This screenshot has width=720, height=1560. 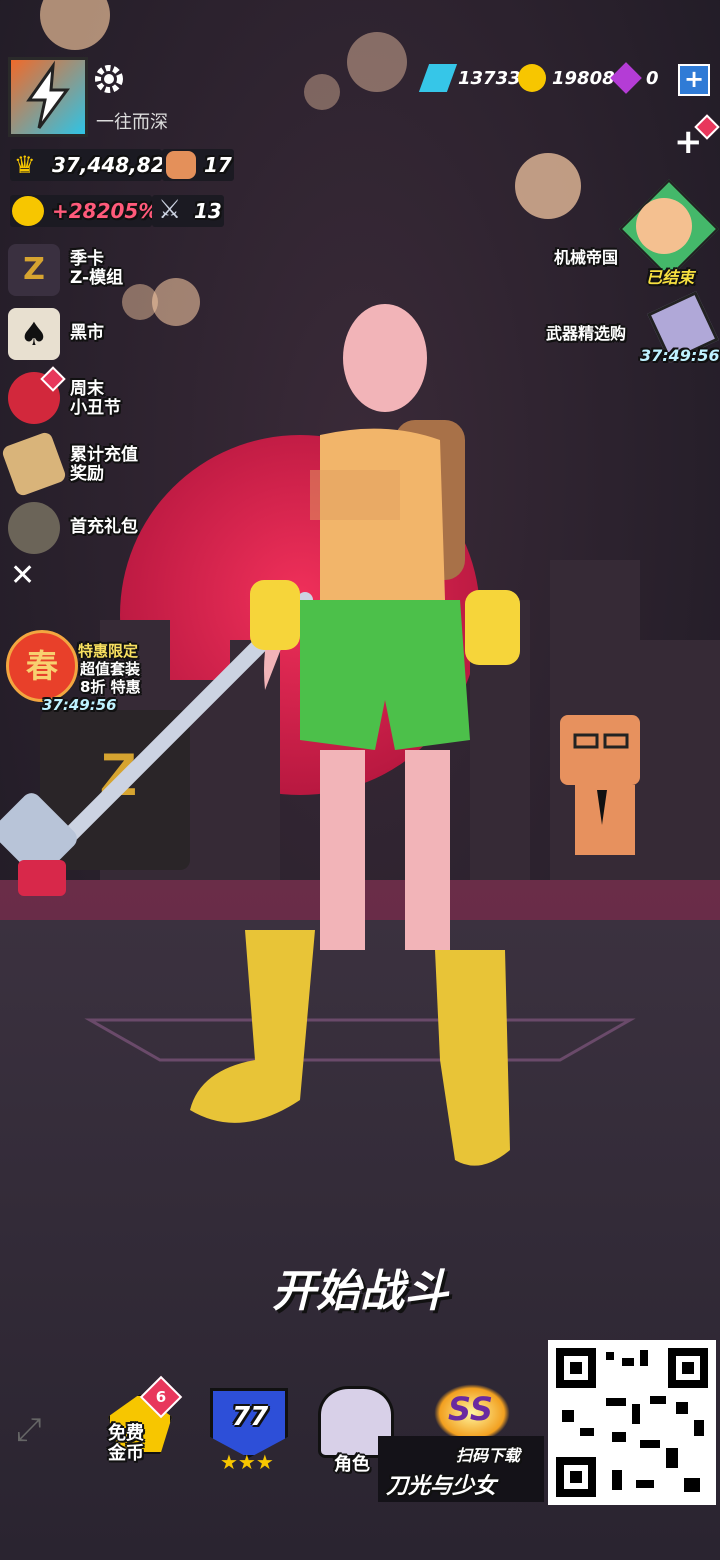 What do you see at coordinates (93, 528) in the screenshot?
I see `menu-first-recharge: 首充礼包` at bounding box center [93, 528].